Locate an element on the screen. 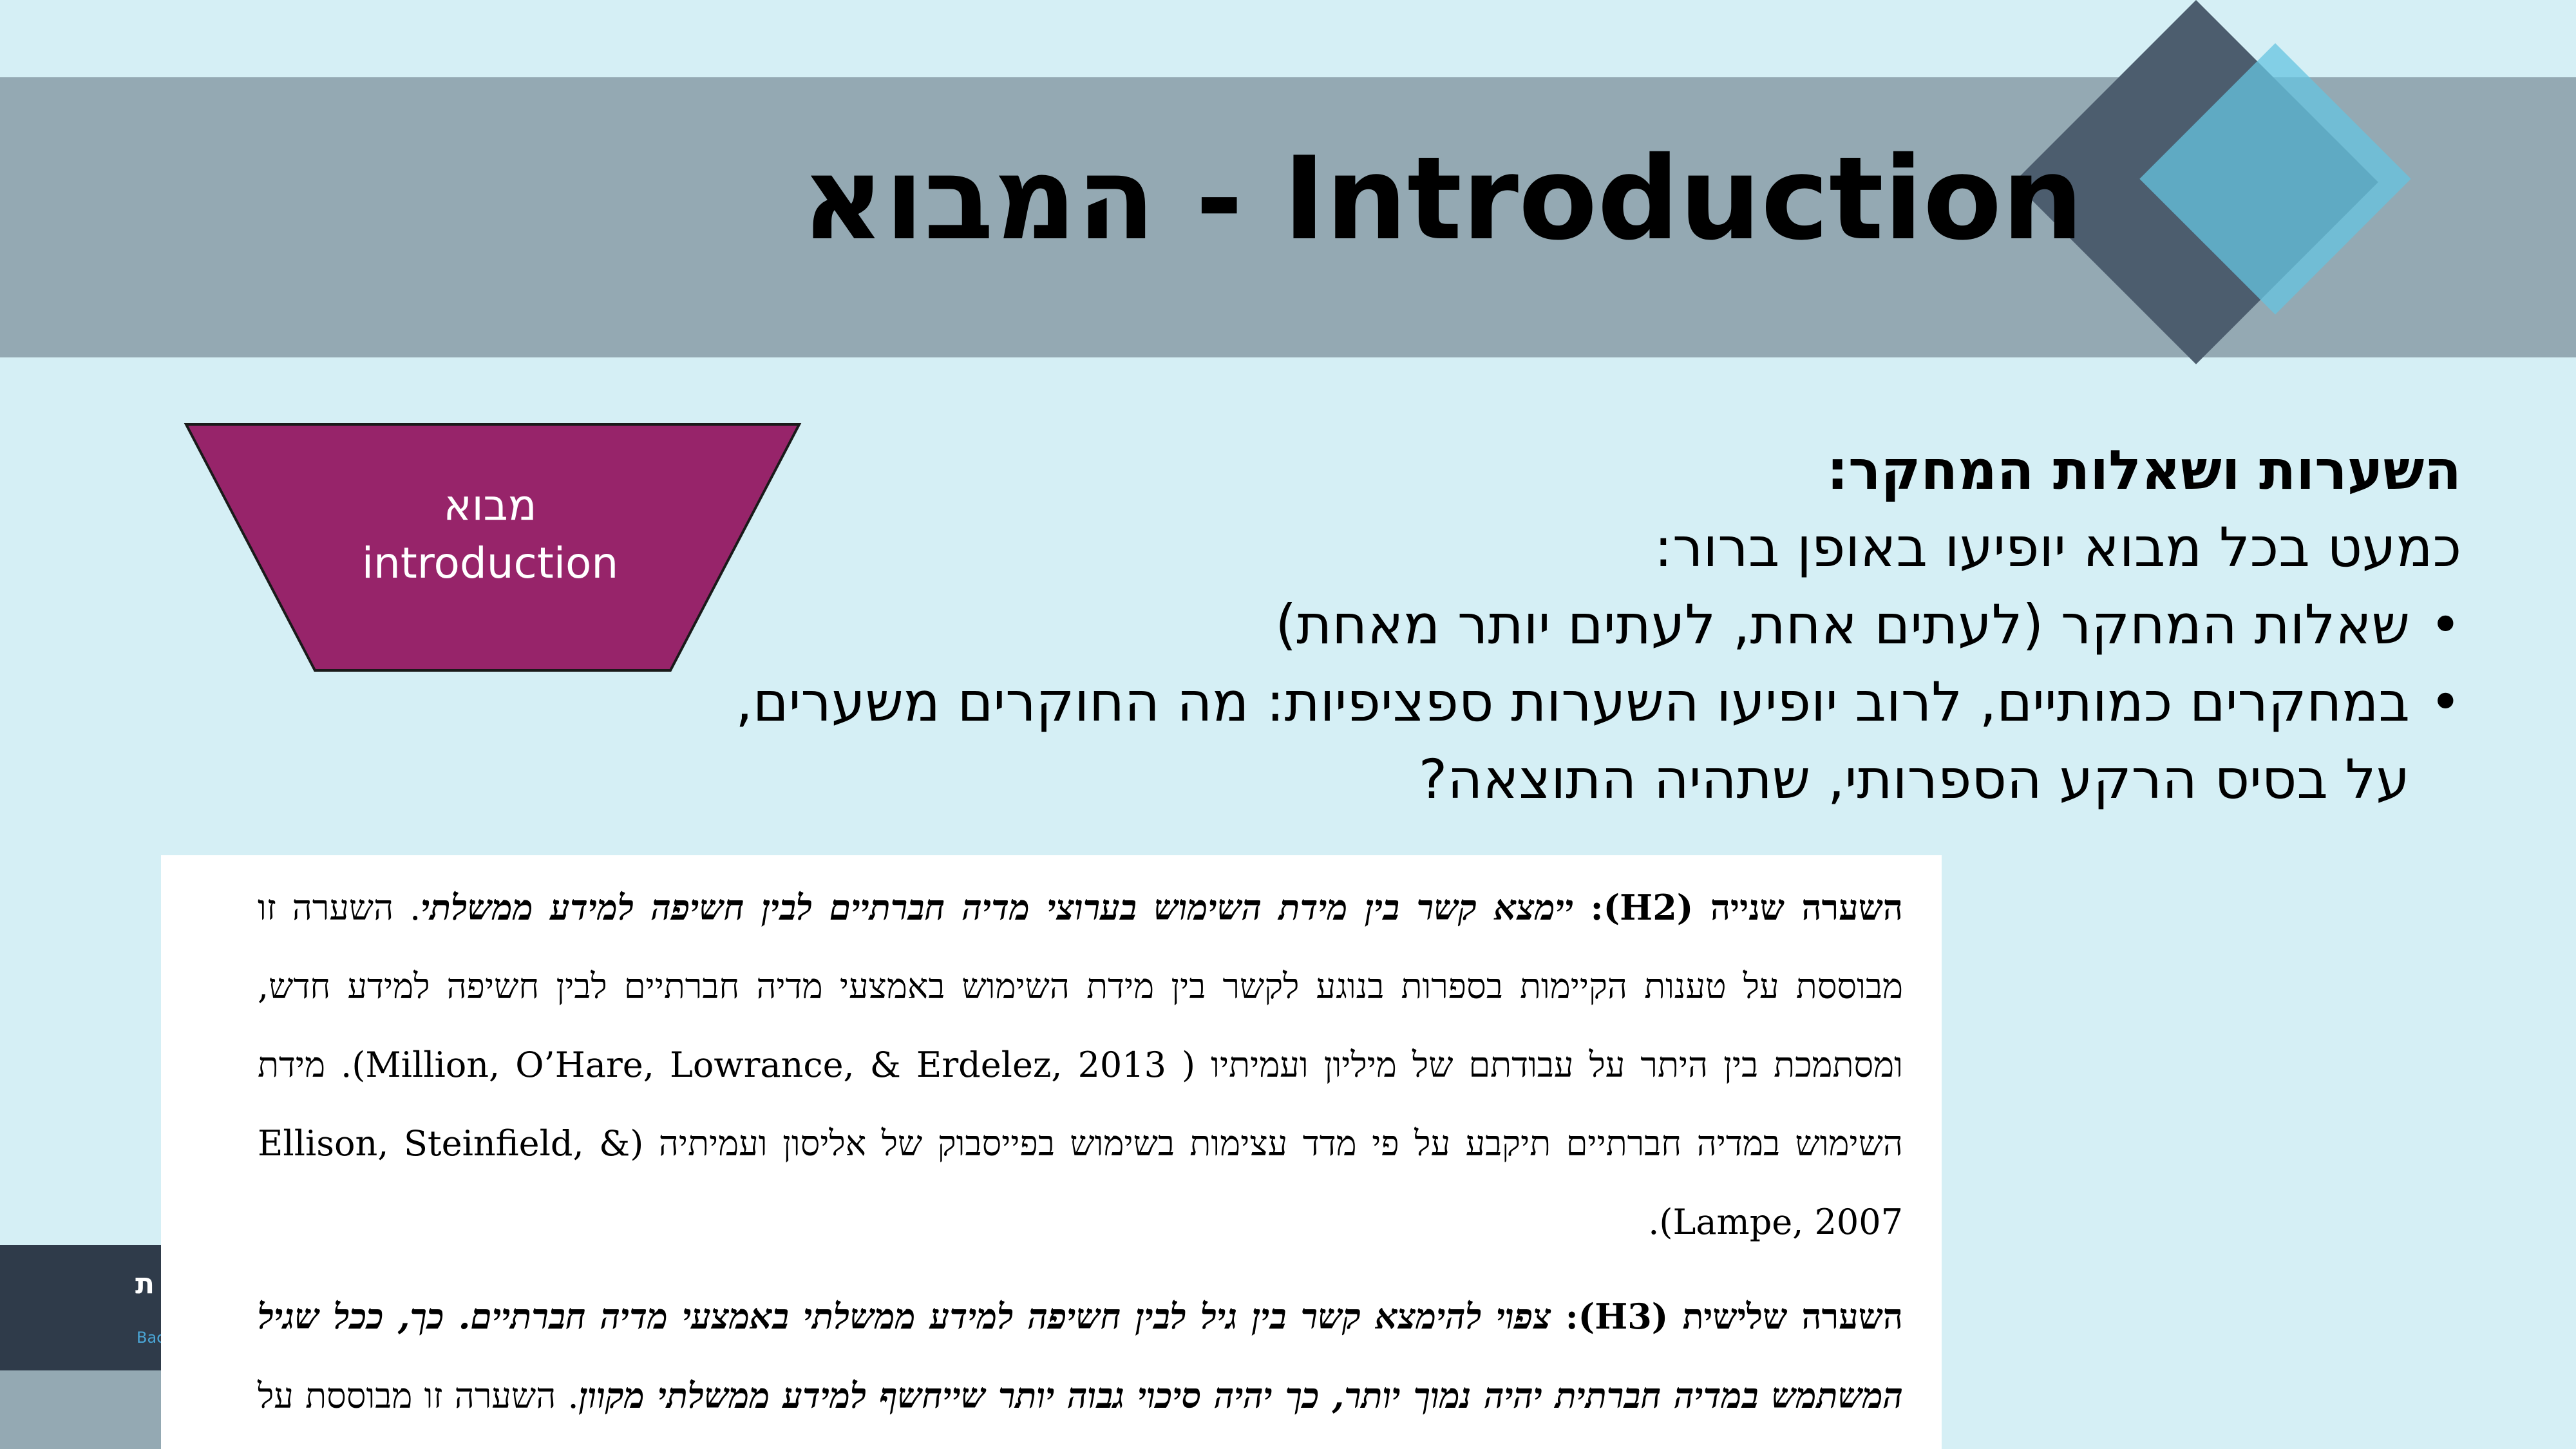 The width and height of the screenshot is (2576, 1449). h3-label: השערה שלישית (H3): is located at coordinates (1727, 1317).